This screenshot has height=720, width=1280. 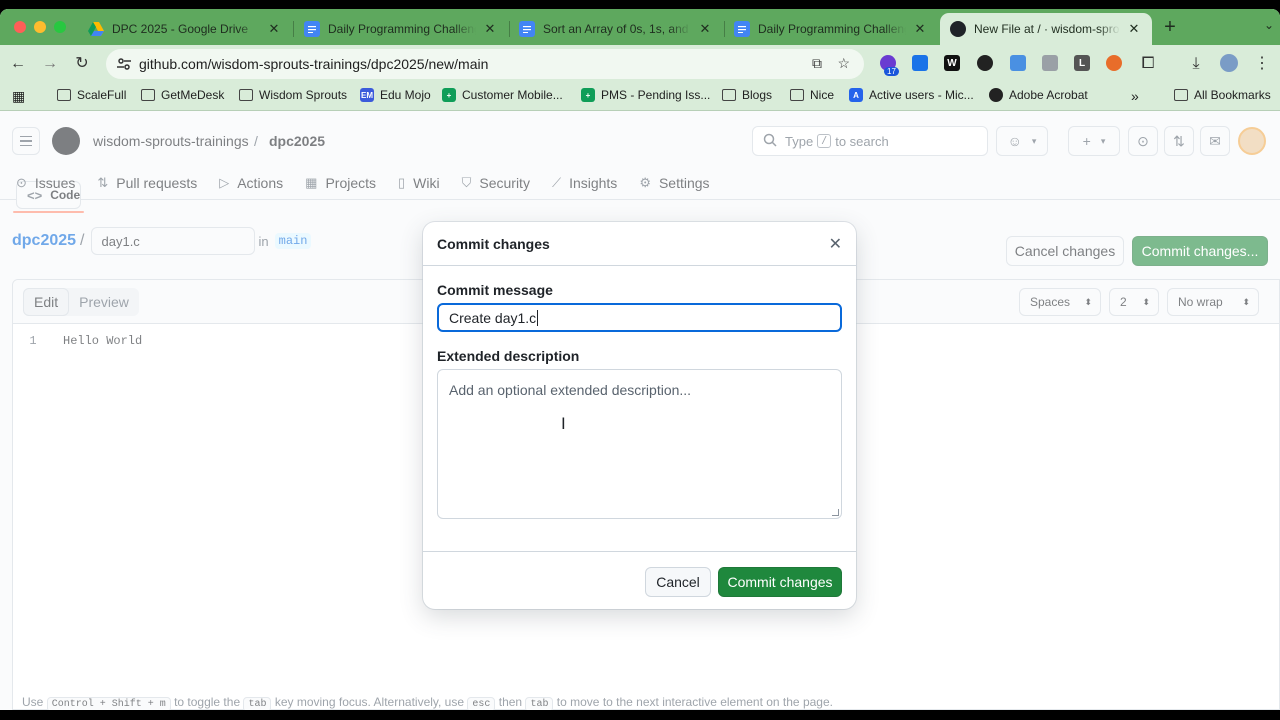 What do you see at coordinates (1262, 64) in the screenshot?
I see `more-menu-icon: ⋮` at bounding box center [1262, 64].